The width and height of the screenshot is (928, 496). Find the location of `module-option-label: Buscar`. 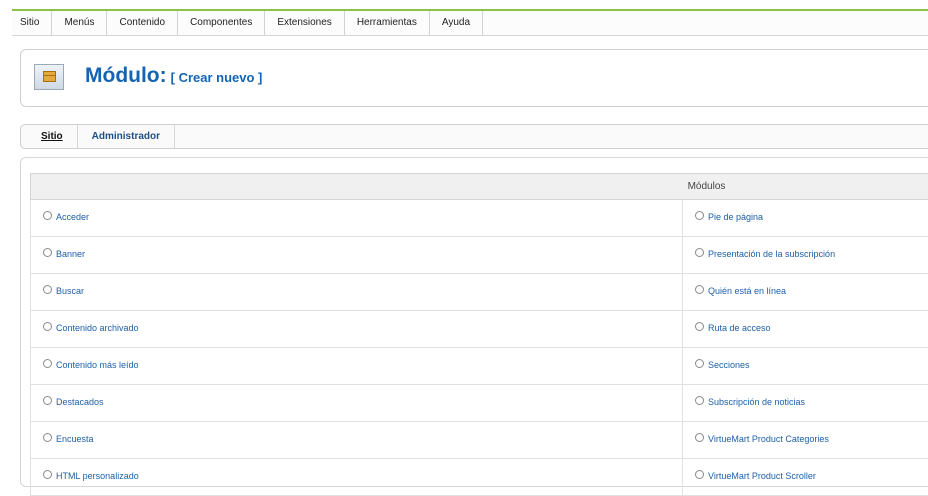

module-option-label: Buscar is located at coordinates (70, 291).